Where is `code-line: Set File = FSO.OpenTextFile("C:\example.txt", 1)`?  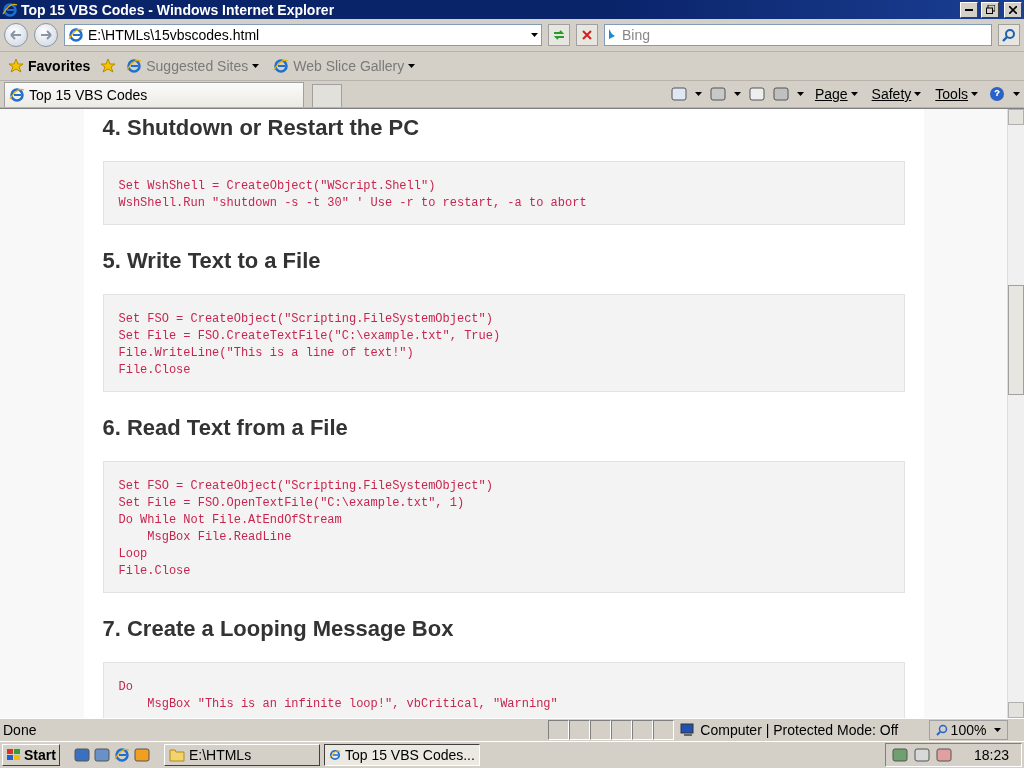
code-line: Set File = FSO.OpenTextFile("C:\example.txt", 1) is located at coordinates (292, 503).